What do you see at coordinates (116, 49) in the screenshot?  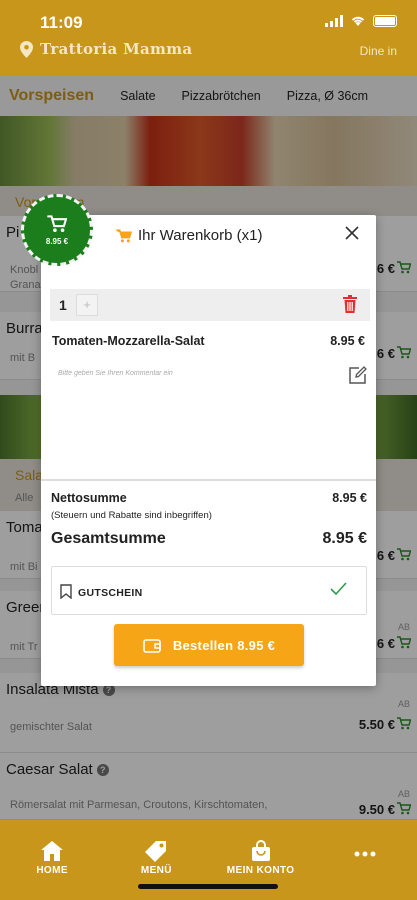 I see `restaurant-name: Trattoria Mamma` at bounding box center [116, 49].